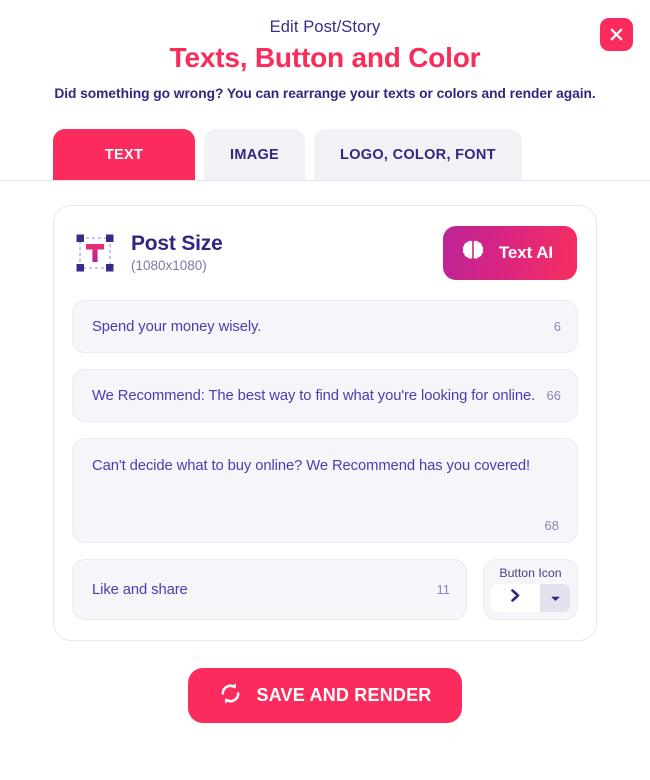  I want to click on button-icon-label: Button Icon, so click(530, 573).